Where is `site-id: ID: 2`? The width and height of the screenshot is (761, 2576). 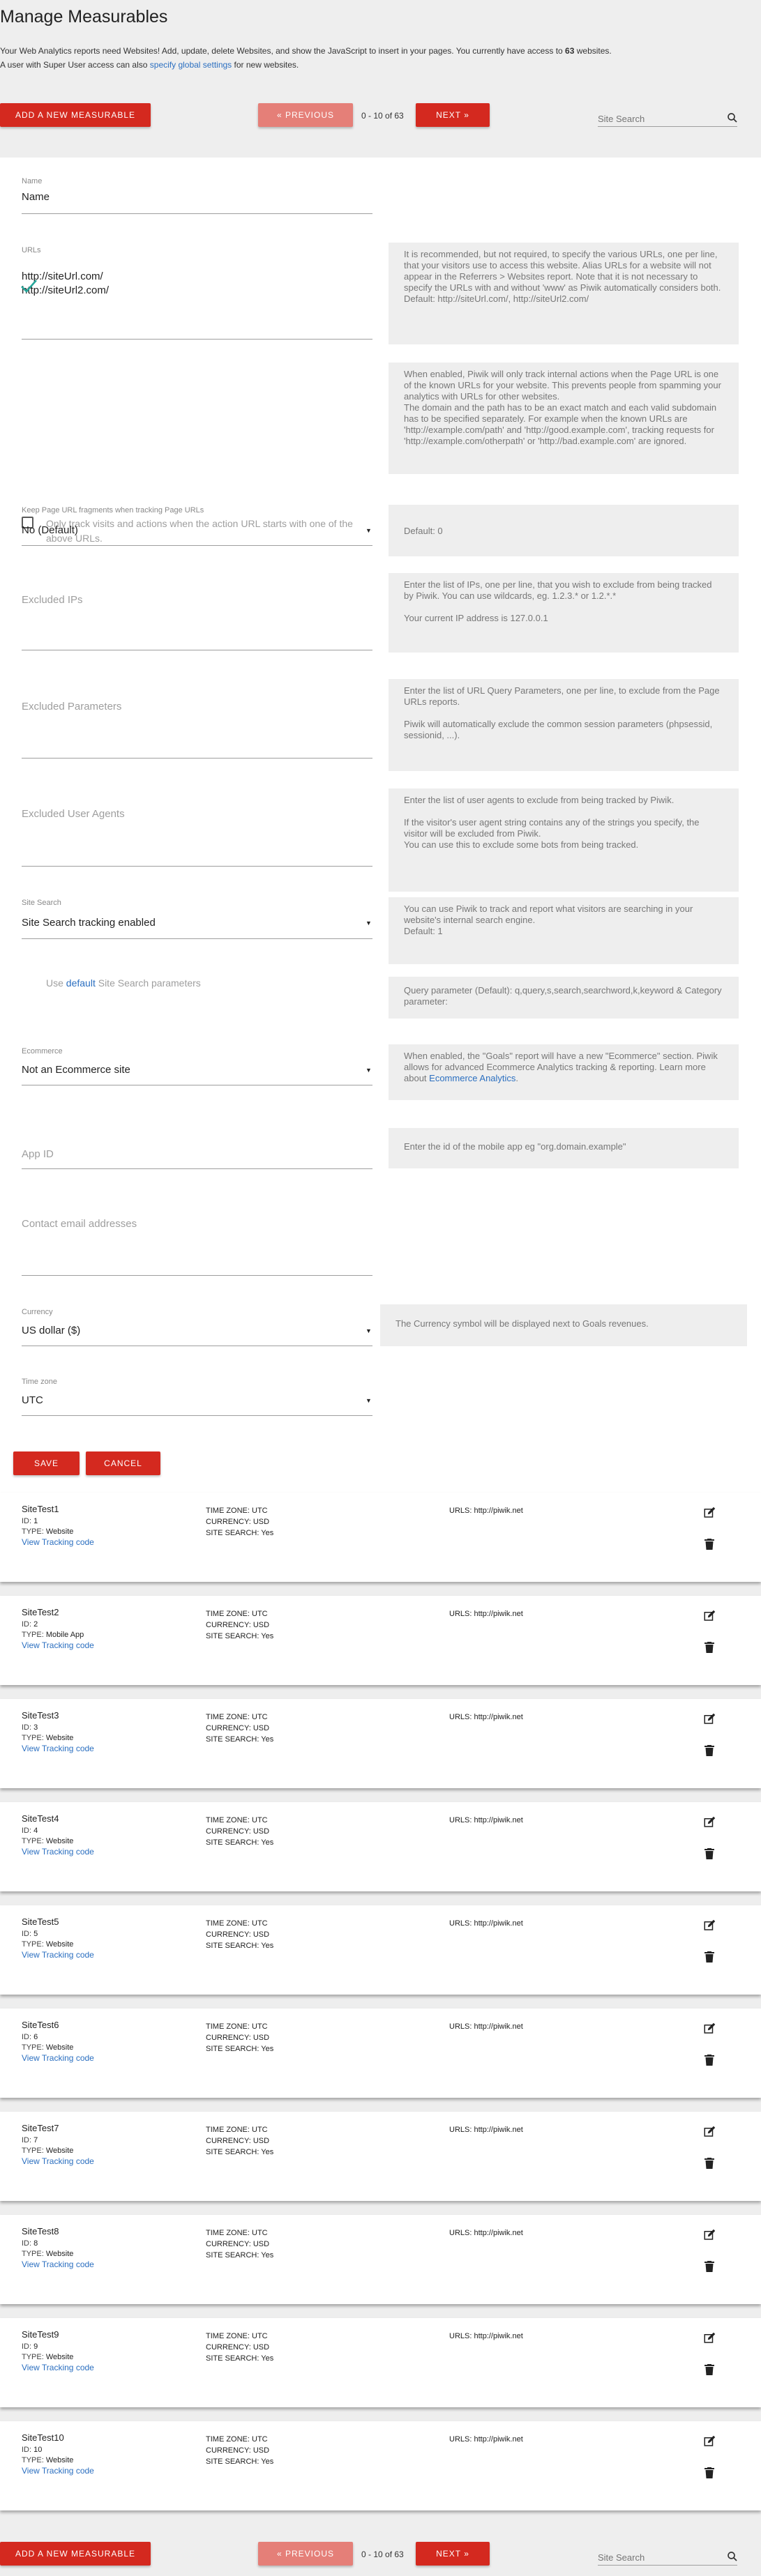
site-id: ID: 2 is located at coordinates (30, 1625).